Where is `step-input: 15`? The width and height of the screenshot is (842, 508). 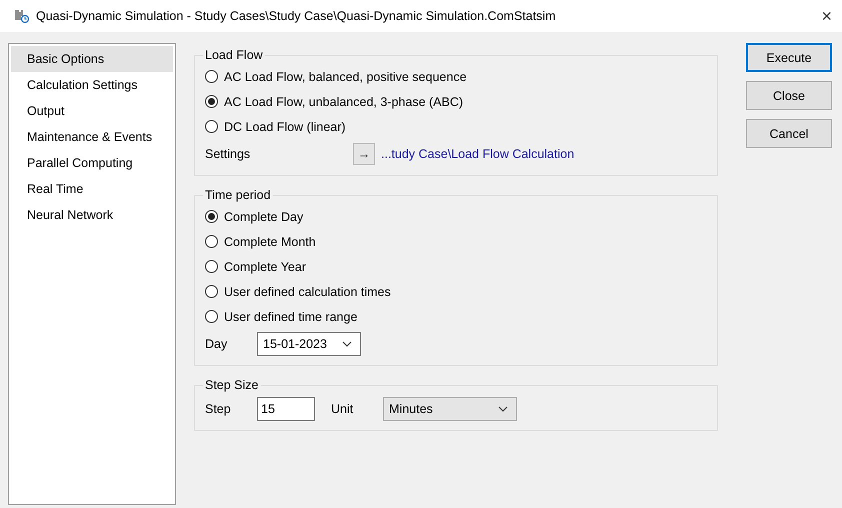
step-input: 15 is located at coordinates (286, 409).